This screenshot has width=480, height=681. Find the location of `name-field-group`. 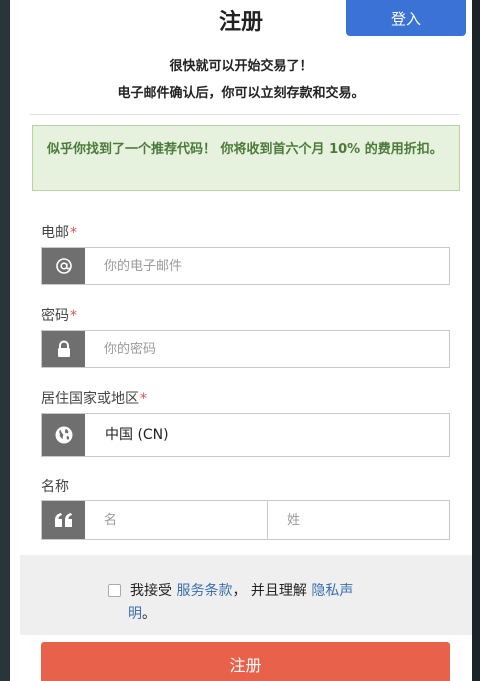

name-field-group is located at coordinates (245, 520).